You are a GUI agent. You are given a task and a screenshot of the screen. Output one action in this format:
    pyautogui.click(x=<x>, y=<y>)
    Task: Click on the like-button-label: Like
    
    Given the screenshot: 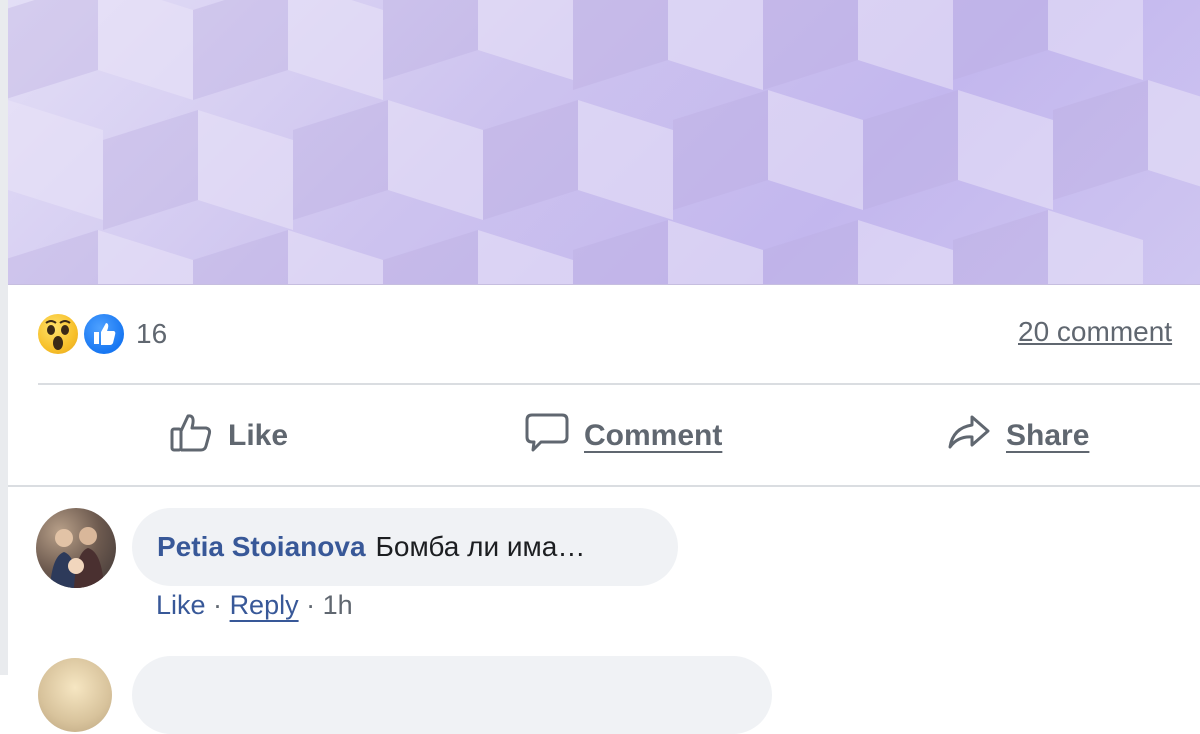 What is the action you would take?
    pyautogui.click(x=258, y=435)
    